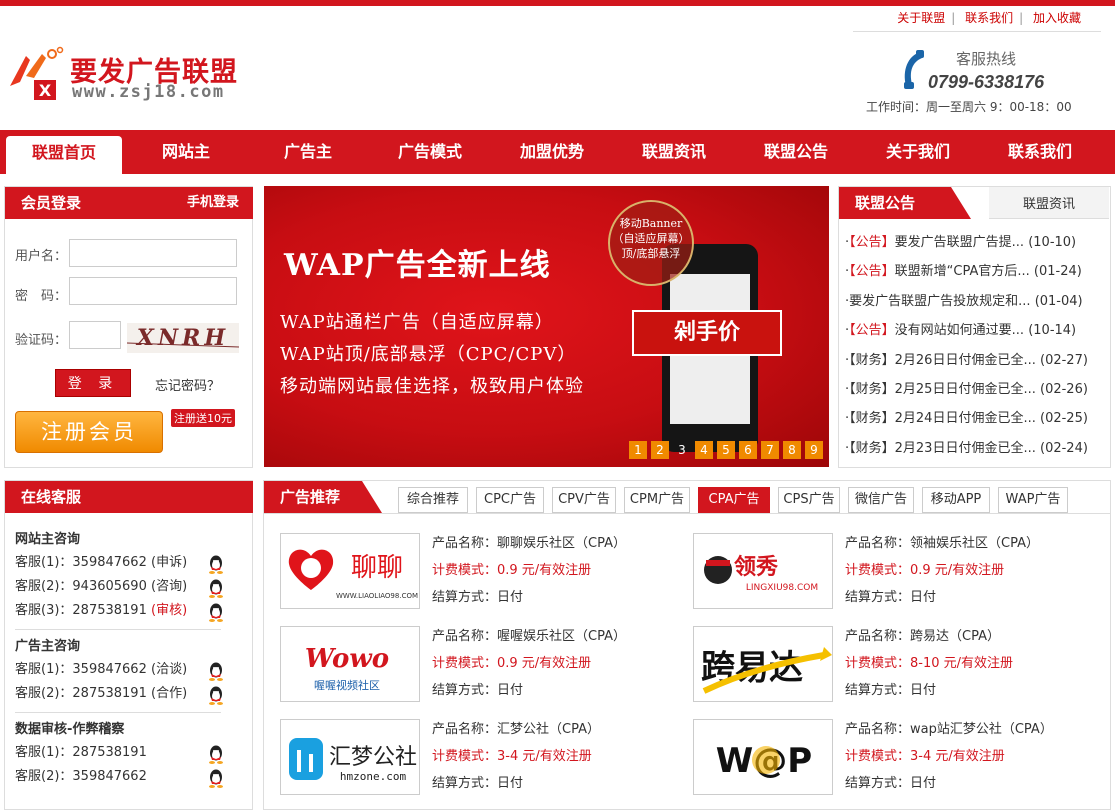 Image resolution: width=1115 pixels, height=810 pixels. What do you see at coordinates (350, 664) in the screenshot?
I see `product-logo: Wowo 喔喔视频社区` at bounding box center [350, 664].